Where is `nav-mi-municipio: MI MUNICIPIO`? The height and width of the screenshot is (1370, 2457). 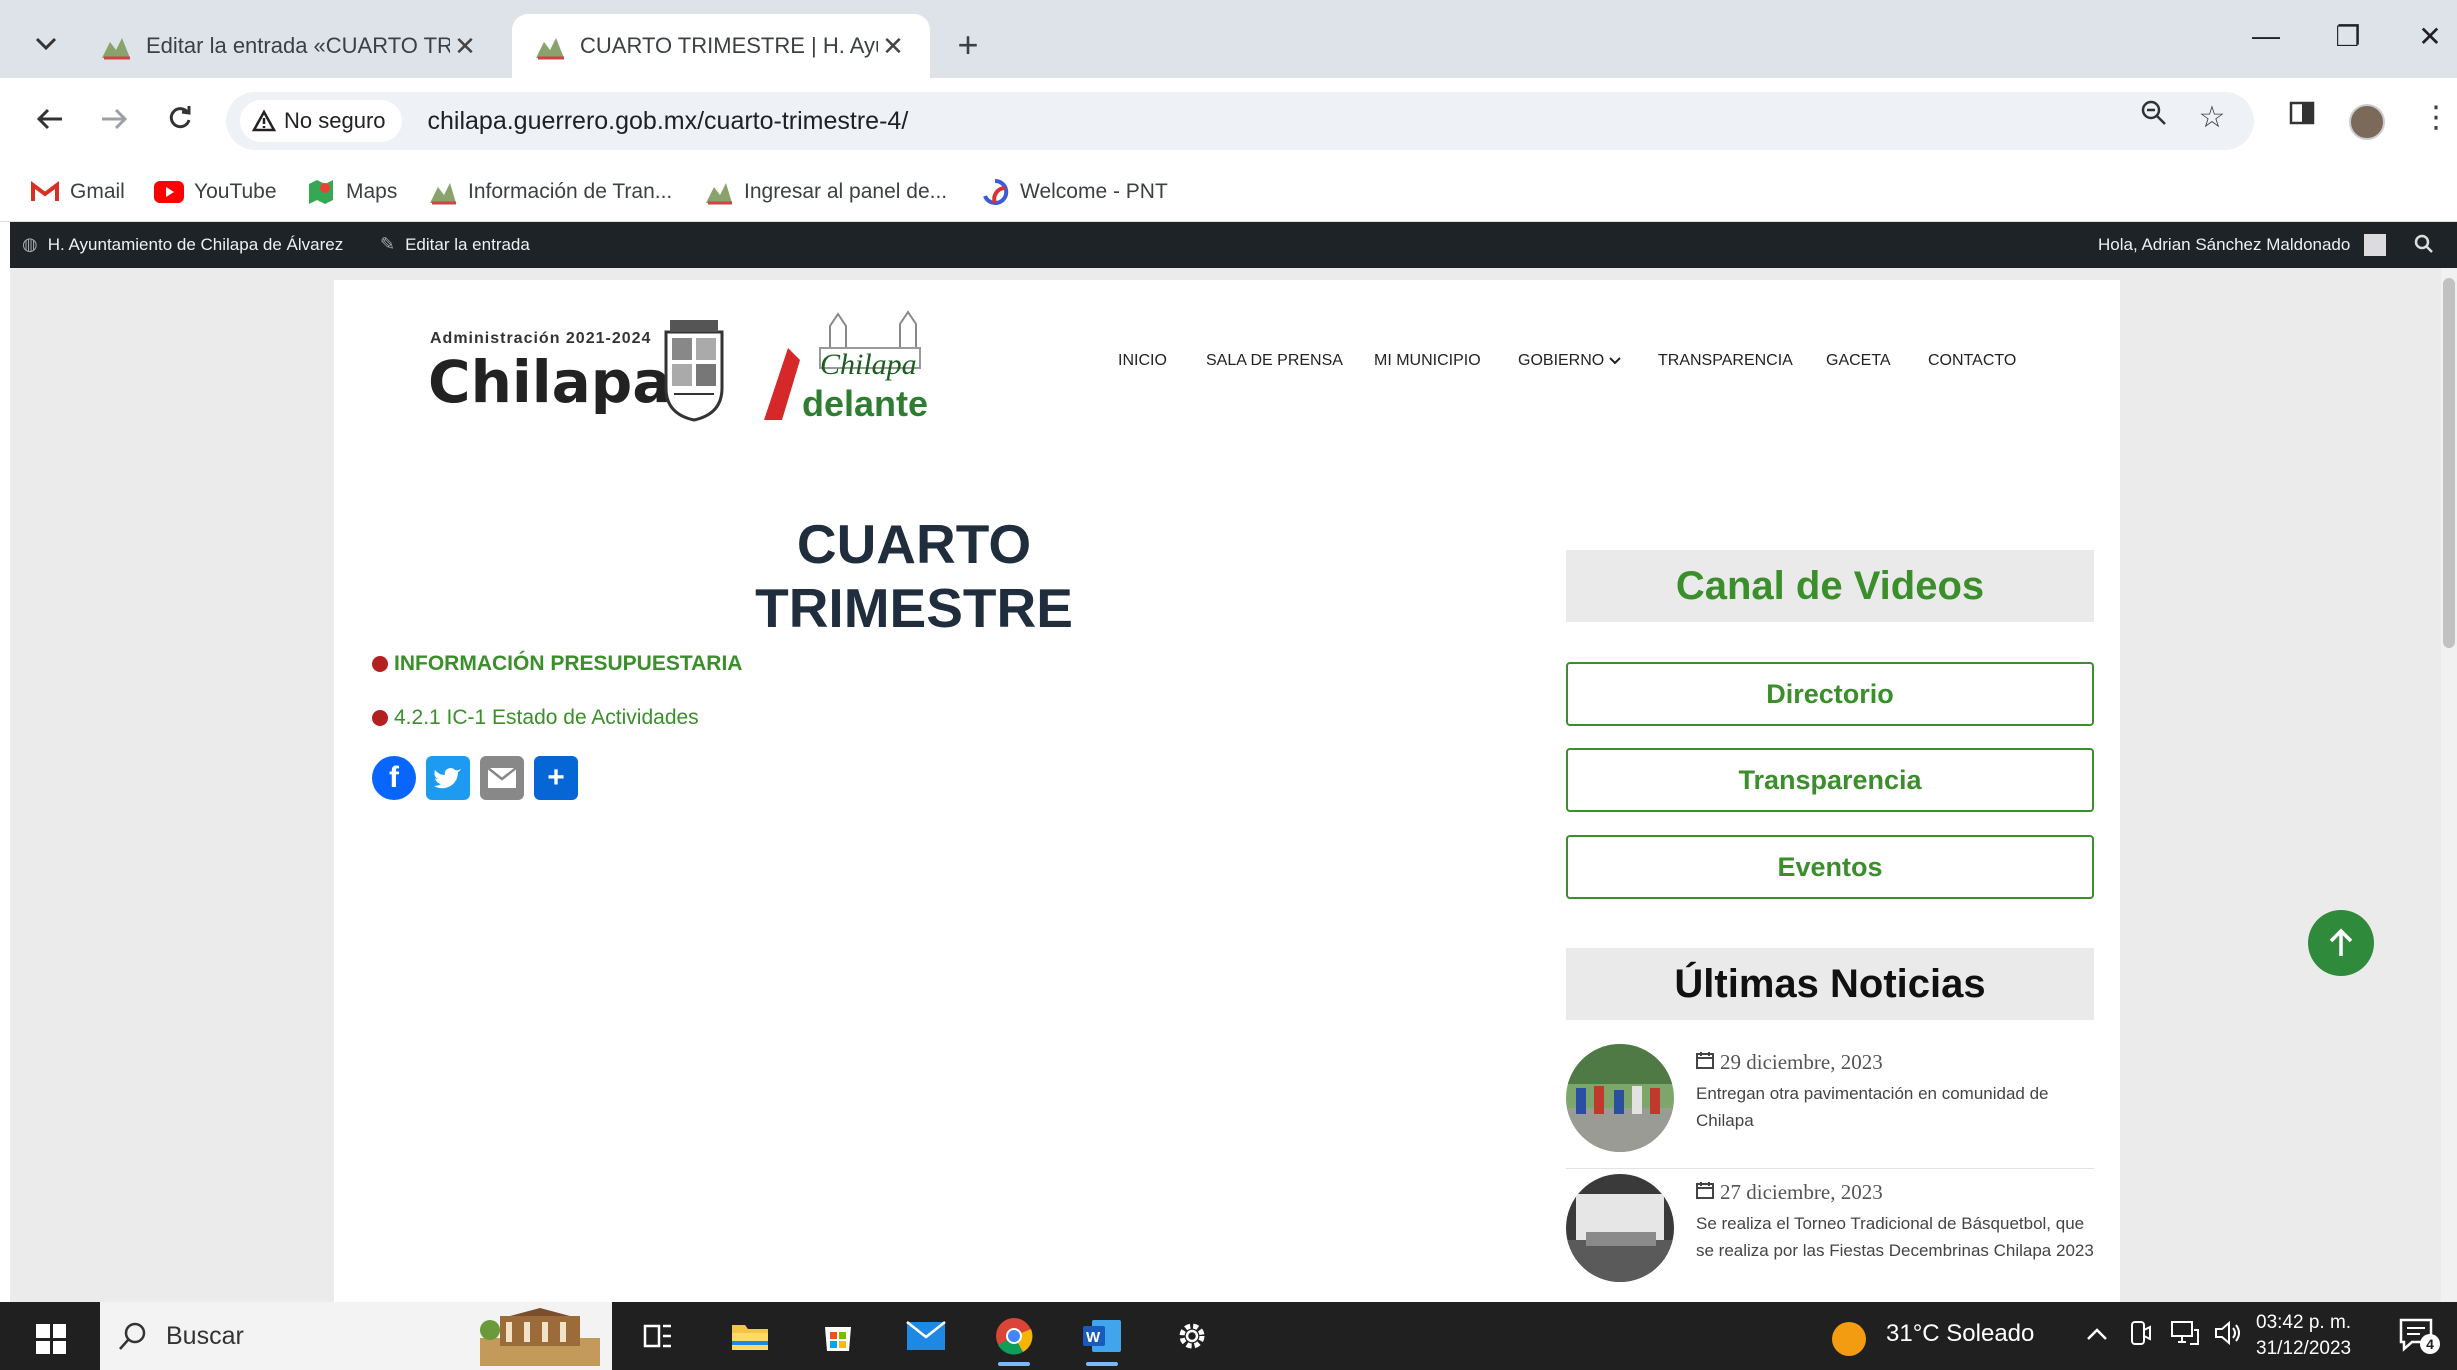 nav-mi-municipio: MI MUNICIPIO is located at coordinates (1427, 361).